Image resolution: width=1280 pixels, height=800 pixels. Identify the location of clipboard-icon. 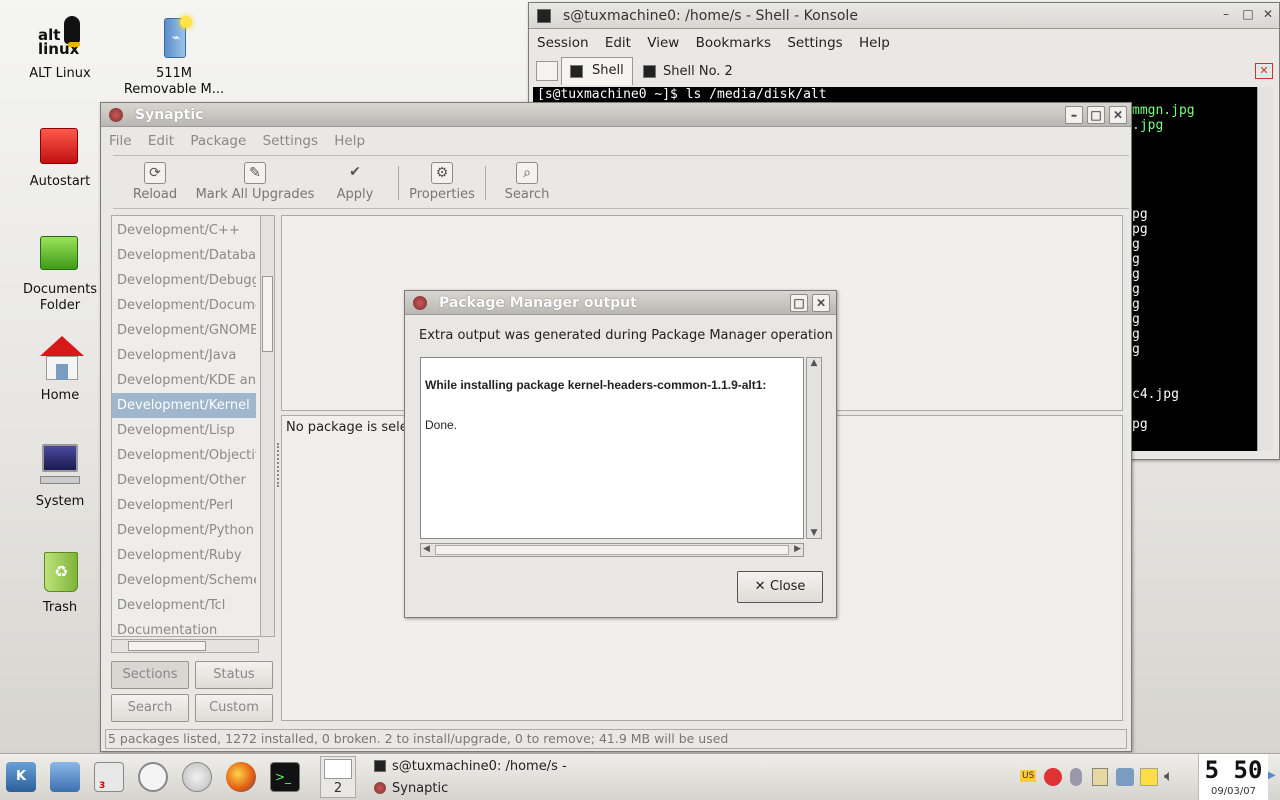
(1100, 777).